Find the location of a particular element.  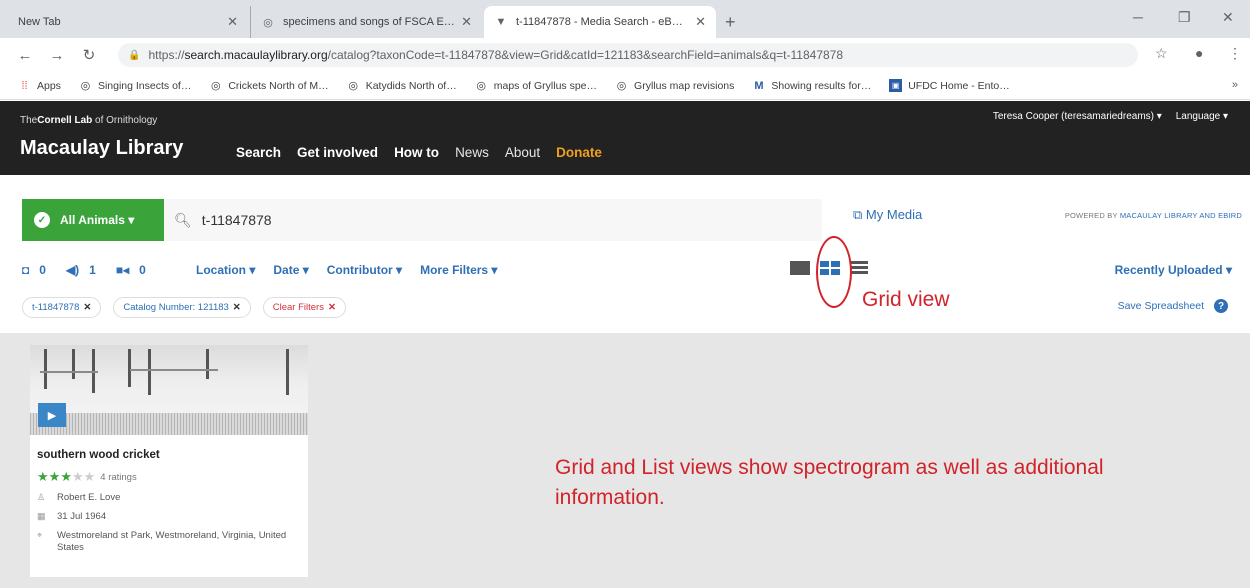

bookmark-apps: ⁞⁞ Apps is located at coordinates (39, 85).